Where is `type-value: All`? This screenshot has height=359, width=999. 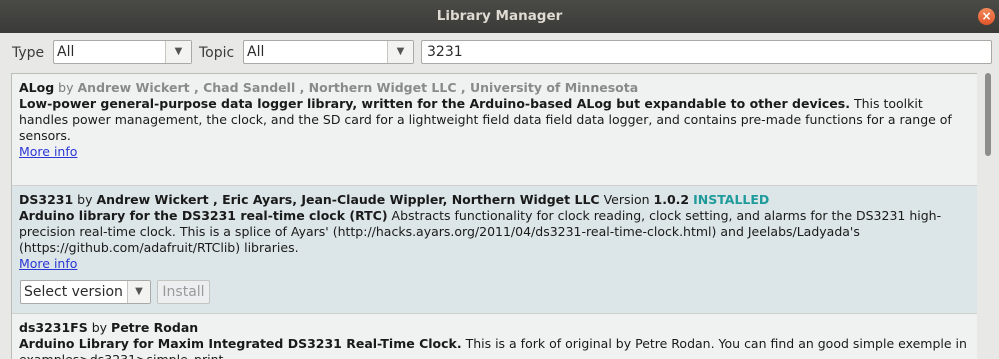 type-value: All is located at coordinates (66, 52).